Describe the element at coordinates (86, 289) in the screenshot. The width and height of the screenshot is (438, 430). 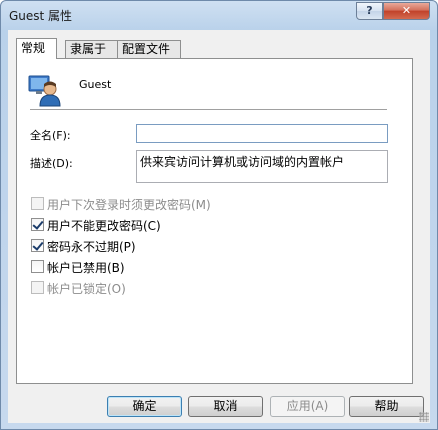
I see `checkbox-label: 帐户已锁定(O)` at that location.